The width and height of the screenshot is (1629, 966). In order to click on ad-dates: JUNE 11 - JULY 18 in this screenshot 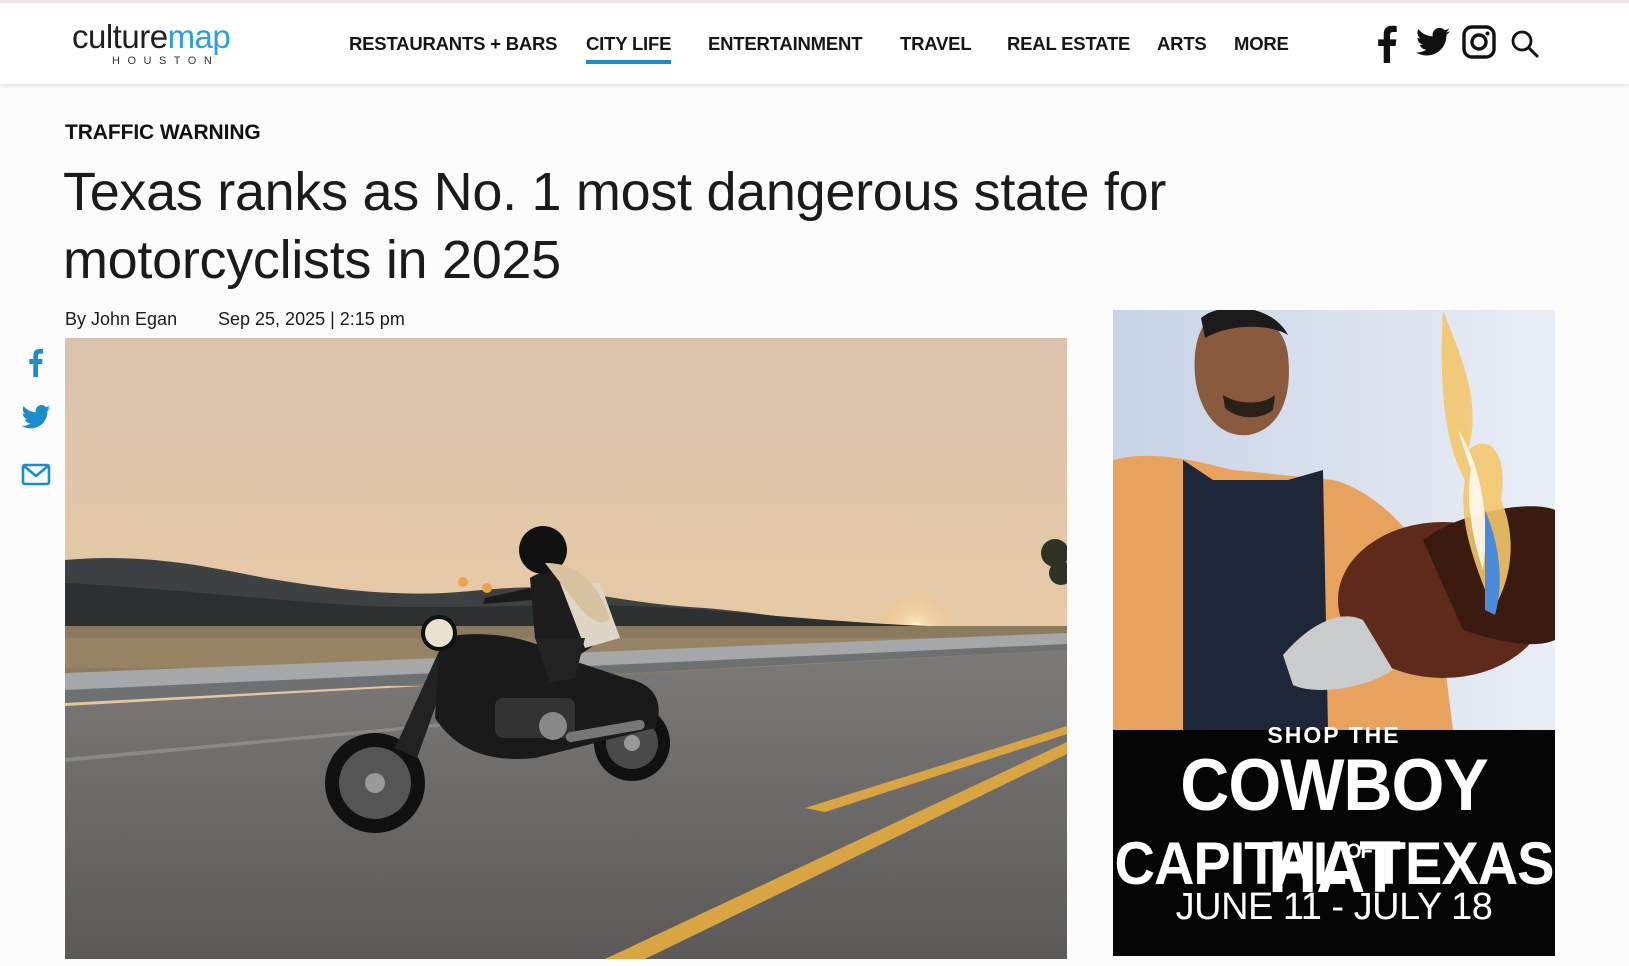, I will do `click(1334, 907)`.